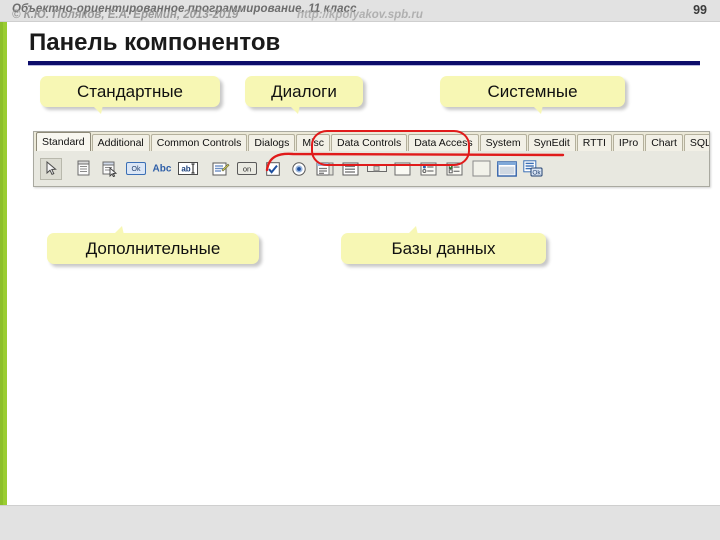 The image size is (720, 540). I want to click on svg-text: on, so click(247, 168).